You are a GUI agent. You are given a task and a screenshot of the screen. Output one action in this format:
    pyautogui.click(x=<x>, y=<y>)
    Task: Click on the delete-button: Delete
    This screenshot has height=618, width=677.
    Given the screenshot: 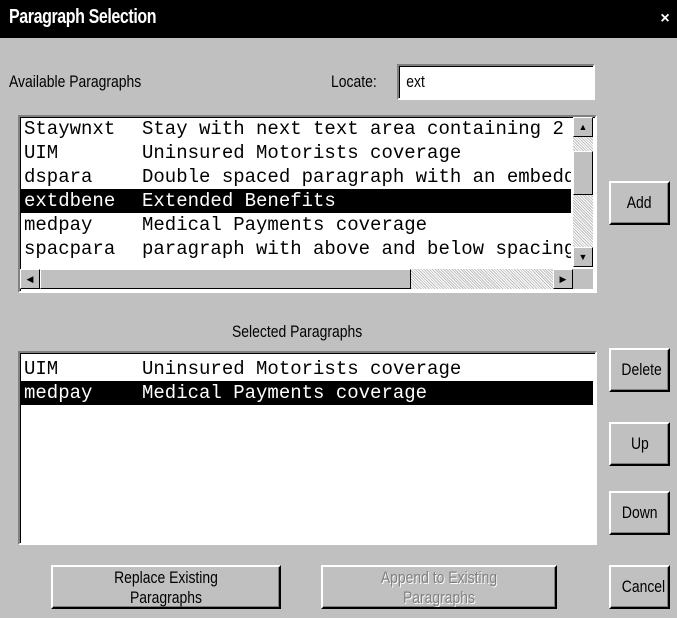 What is the action you would take?
    pyautogui.click(x=639, y=370)
    